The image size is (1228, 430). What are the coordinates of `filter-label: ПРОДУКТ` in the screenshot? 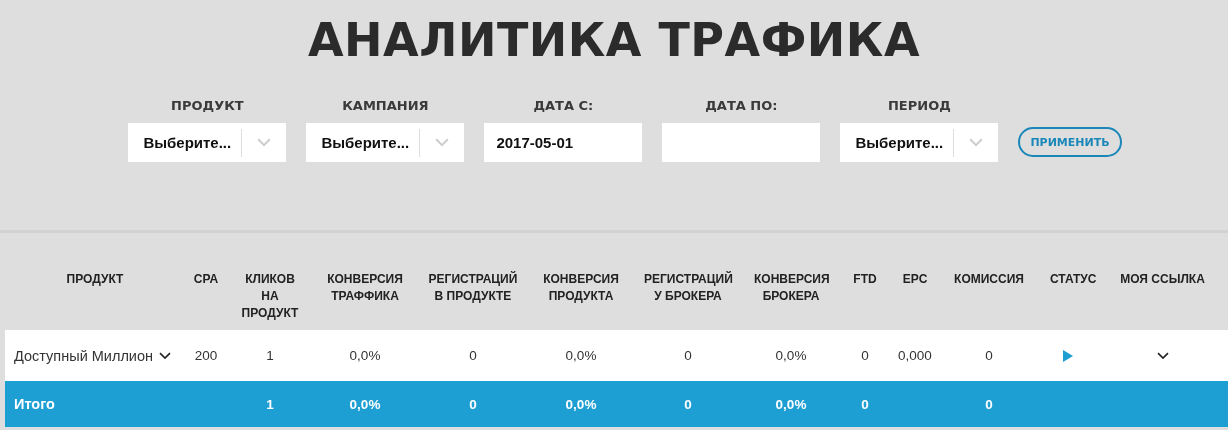 It's located at (207, 105).